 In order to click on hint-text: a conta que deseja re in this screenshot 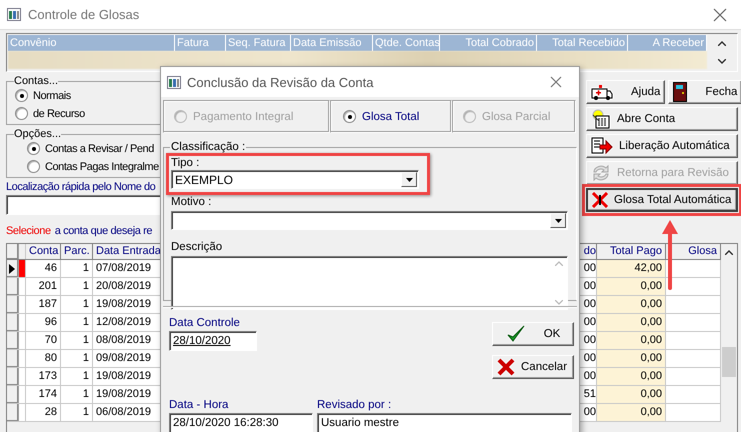, I will do `click(103, 231)`.